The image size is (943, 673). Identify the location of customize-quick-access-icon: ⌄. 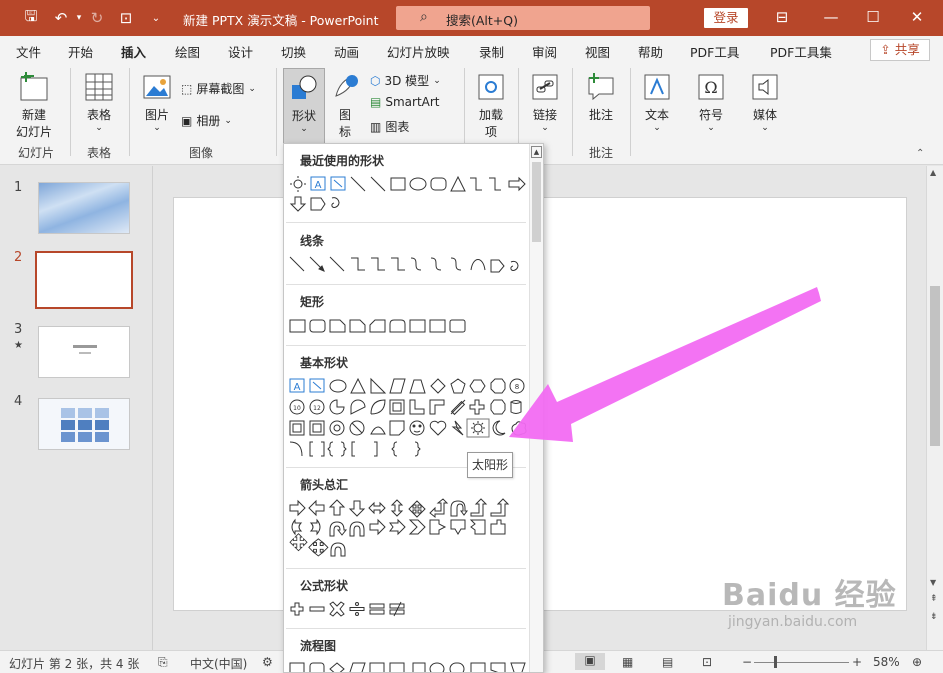
(156, 18).